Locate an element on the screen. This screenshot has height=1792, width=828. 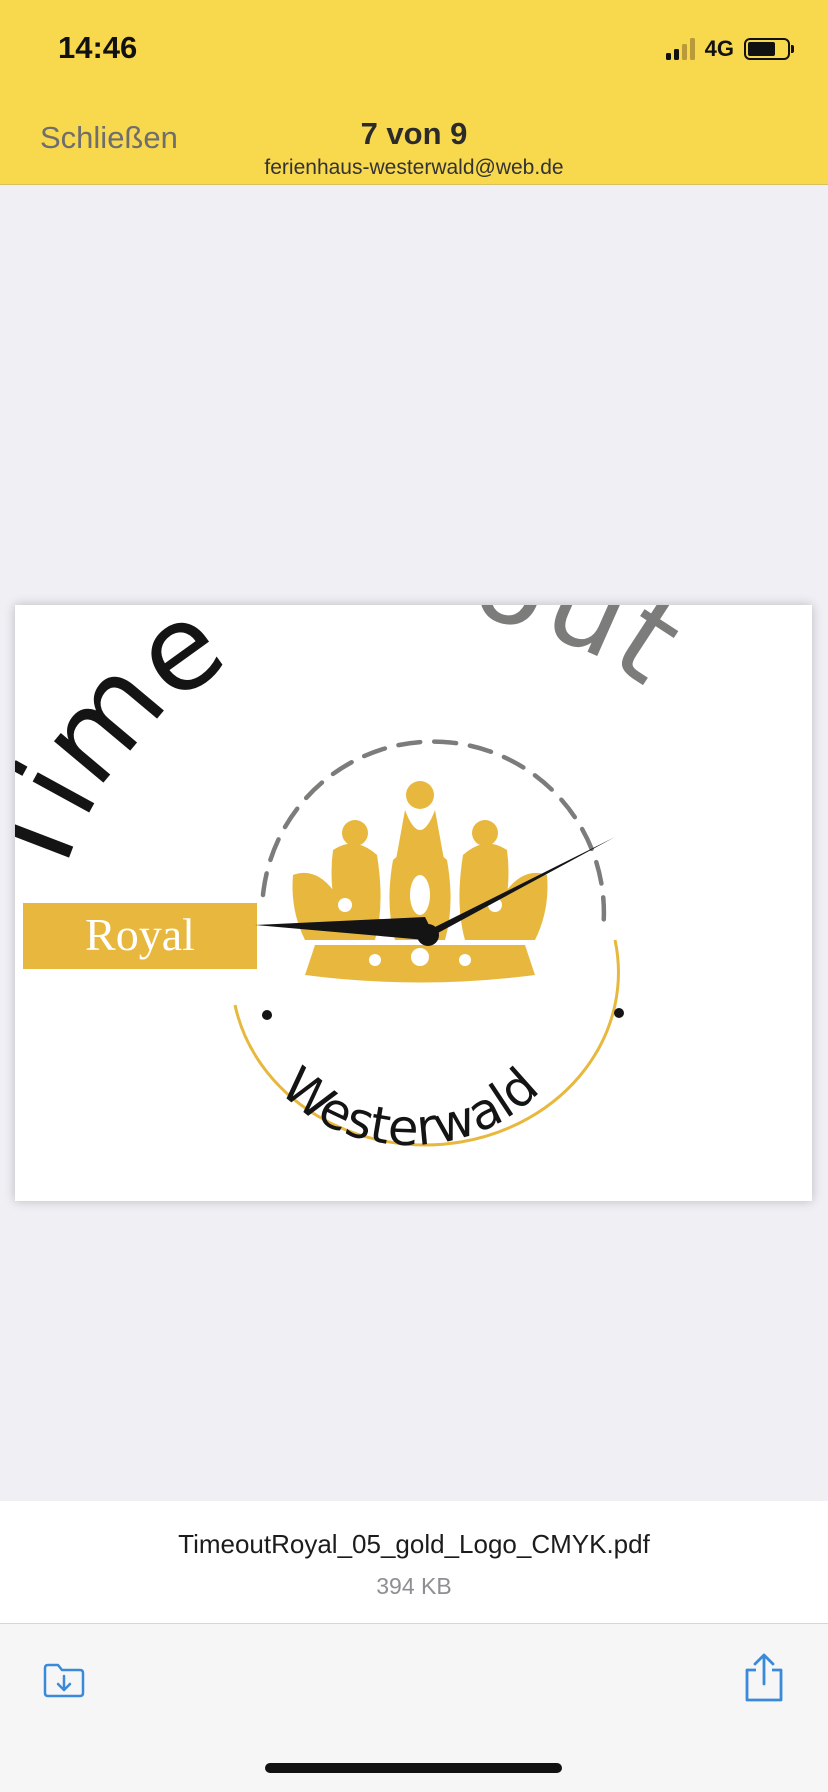
status-time: 14:46 is located at coordinates (98, 47).